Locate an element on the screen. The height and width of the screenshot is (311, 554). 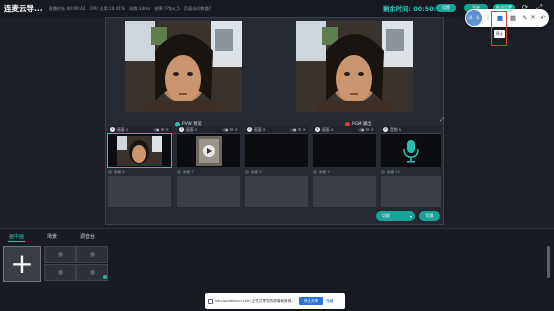
avatar: 讲.. 头 is located at coordinates (474, 18).